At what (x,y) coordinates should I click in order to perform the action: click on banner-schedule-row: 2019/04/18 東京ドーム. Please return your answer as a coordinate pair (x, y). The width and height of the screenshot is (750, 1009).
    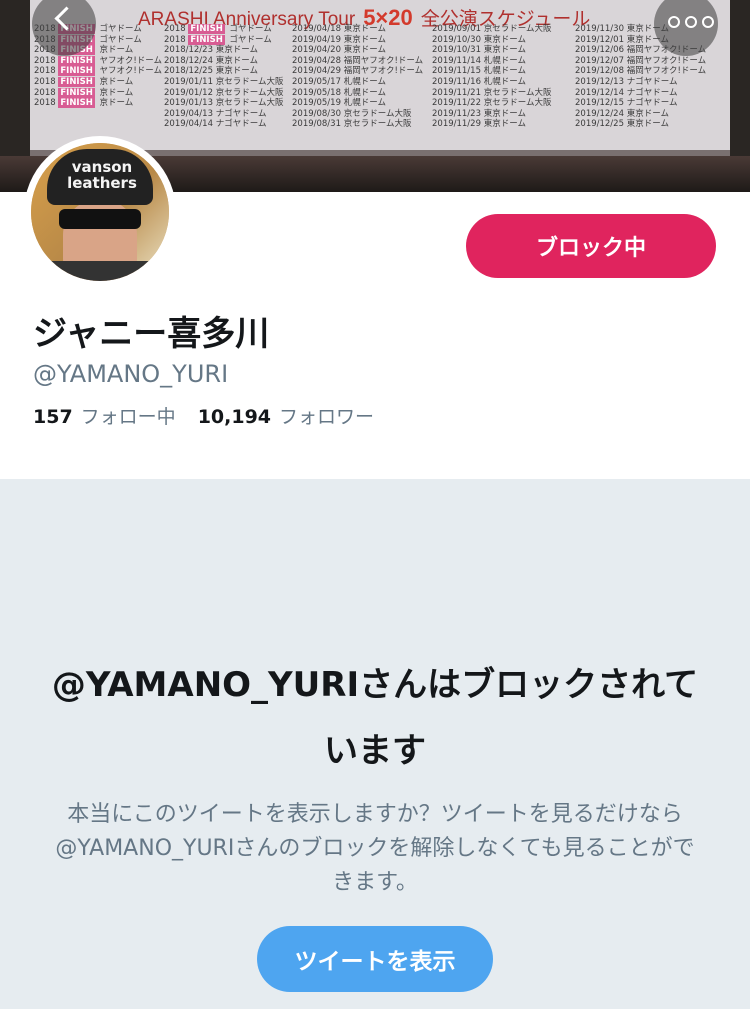
    Looking at the image, I should click on (339, 29).